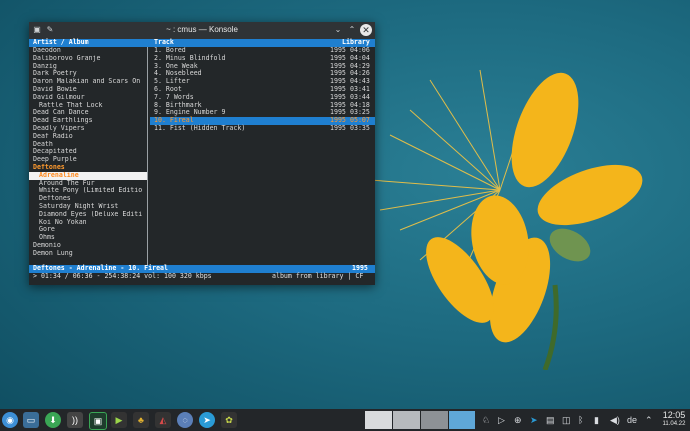 The width and height of the screenshot is (690, 431). I want to click on artist-item: Deaf Radio, so click(88, 137).